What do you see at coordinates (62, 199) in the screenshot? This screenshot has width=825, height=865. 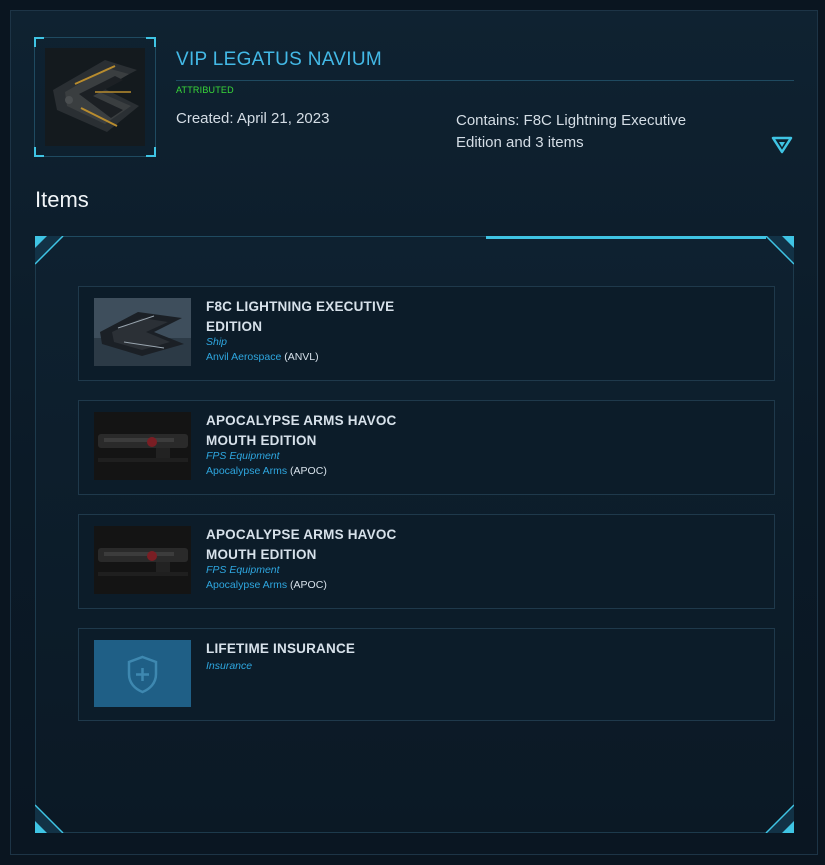 I see `section-title: Items` at bounding box center [62, 199].